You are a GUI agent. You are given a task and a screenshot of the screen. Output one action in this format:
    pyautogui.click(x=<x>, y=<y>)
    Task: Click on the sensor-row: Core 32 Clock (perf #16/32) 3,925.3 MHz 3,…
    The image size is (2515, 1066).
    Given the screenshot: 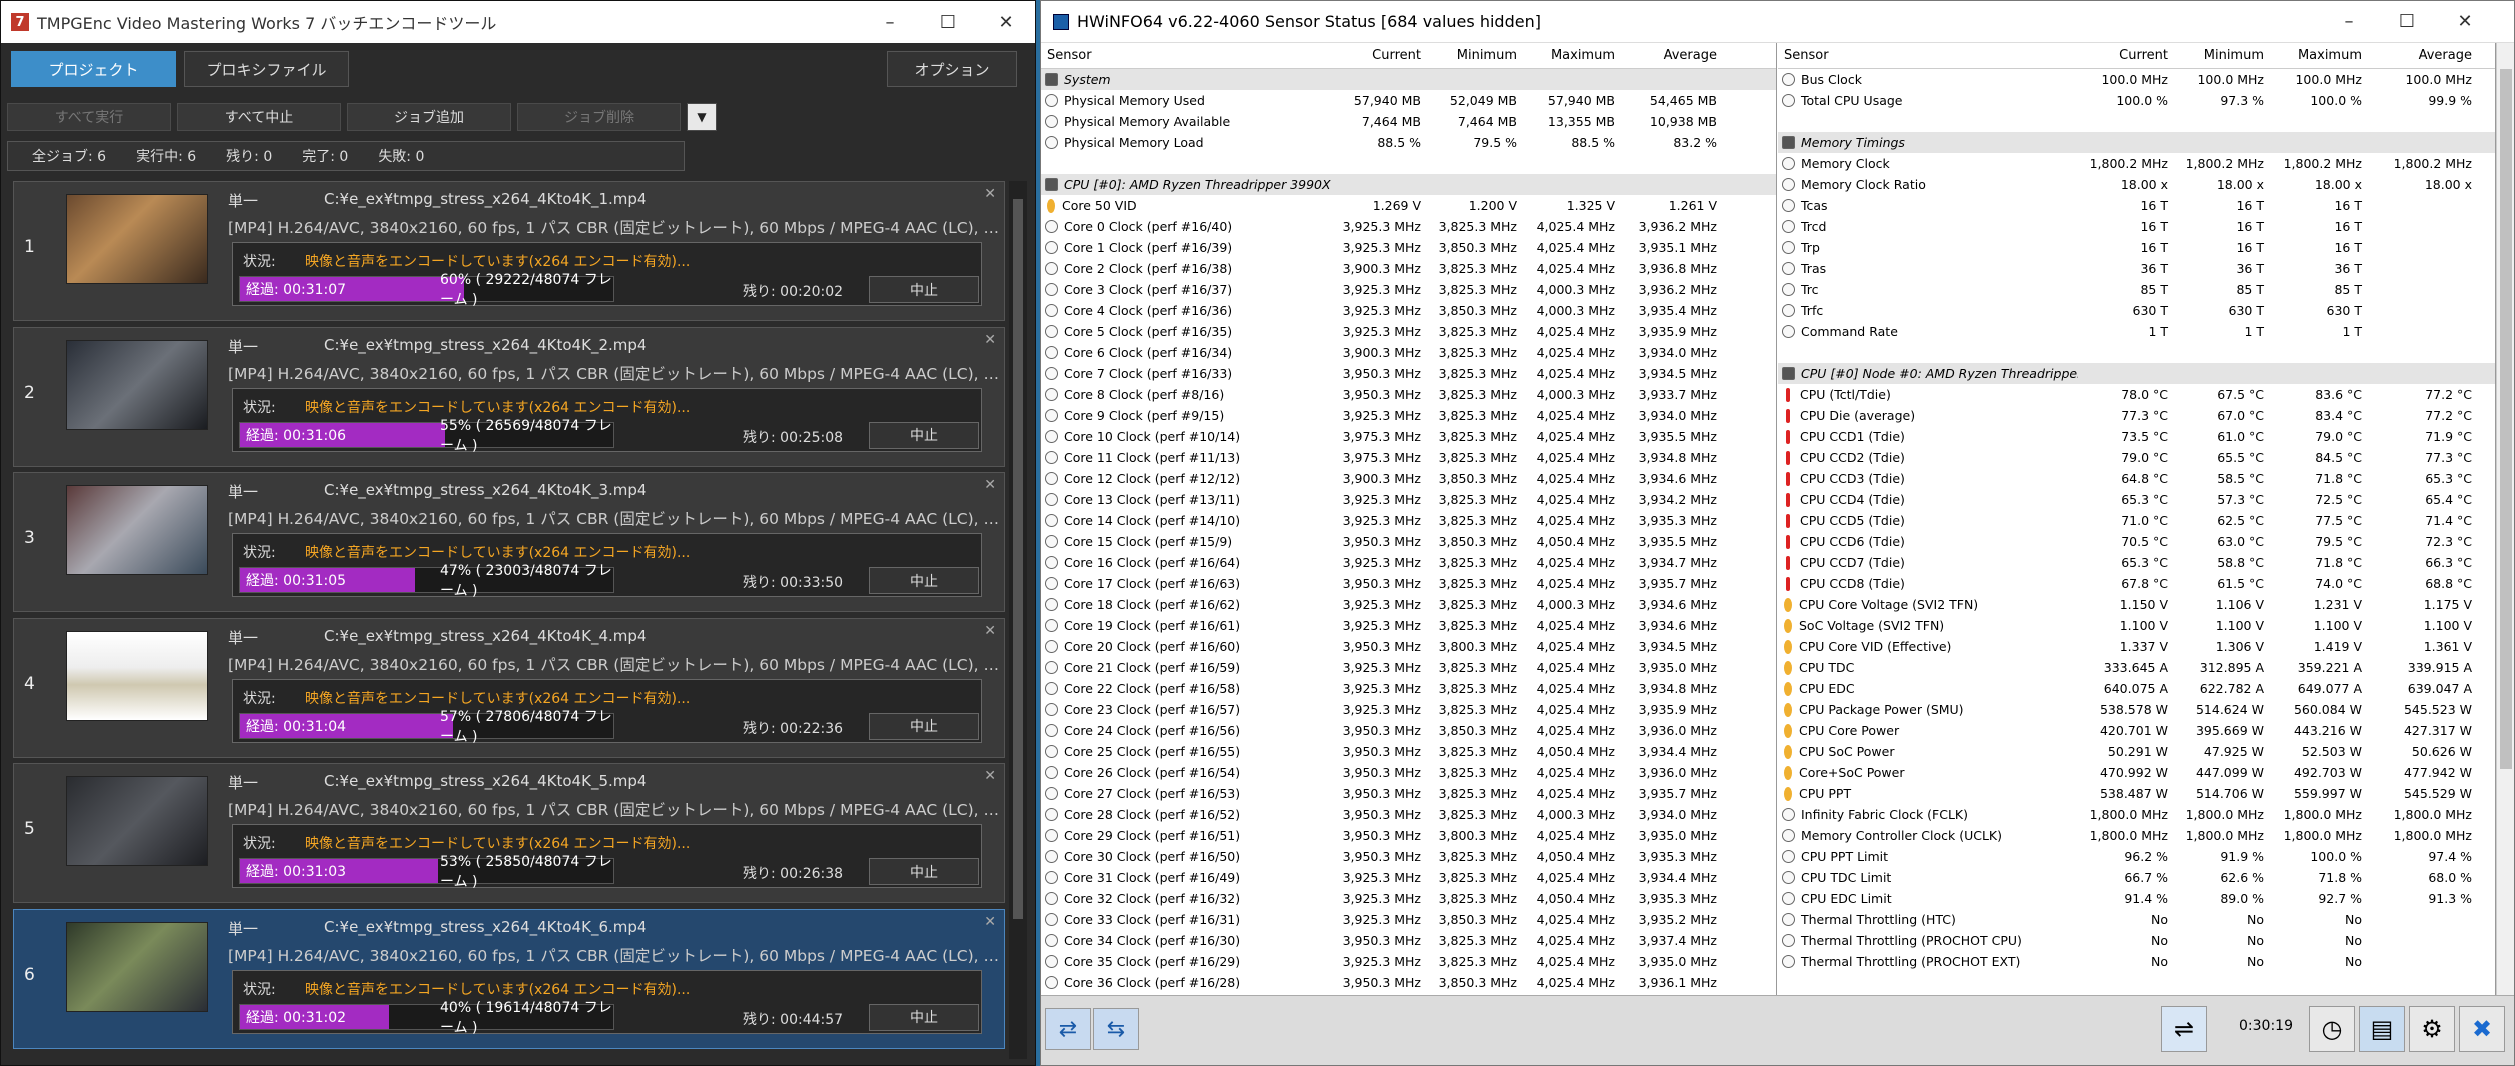 What is the action you would take?
    pyautogui.click(x=1408, y=898)
    